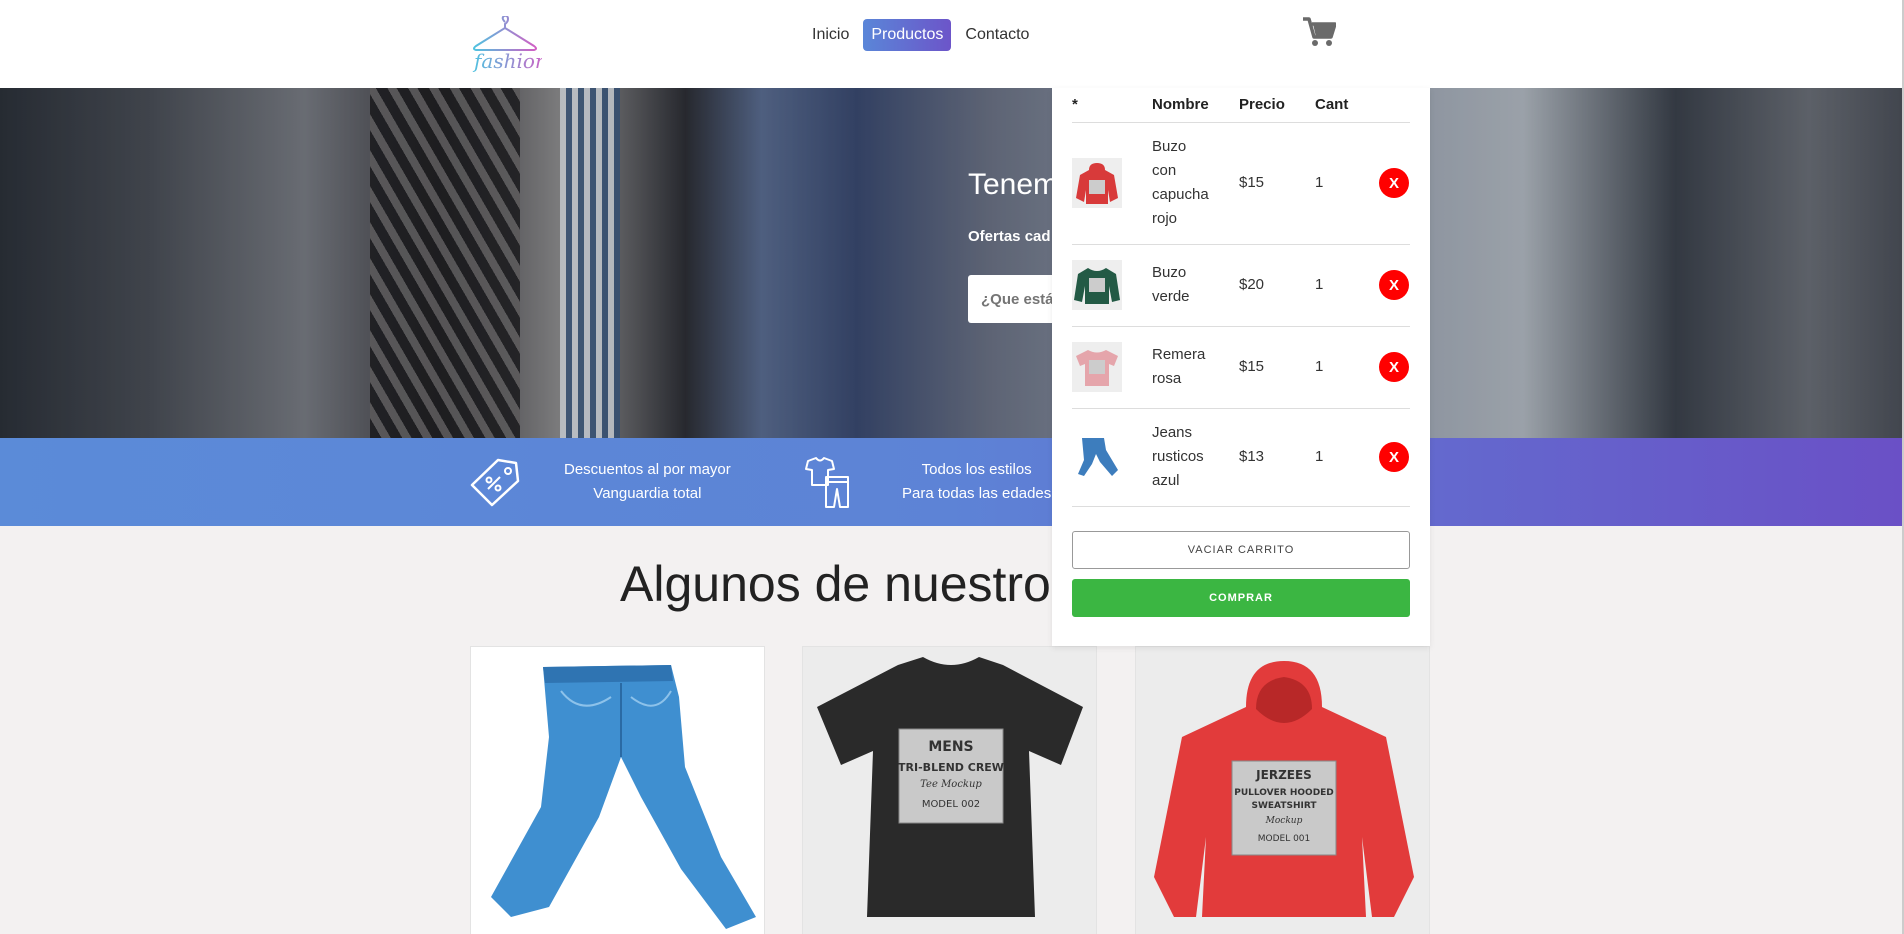  I want to click on nav-contacto: Contacto, so click(997, 35).